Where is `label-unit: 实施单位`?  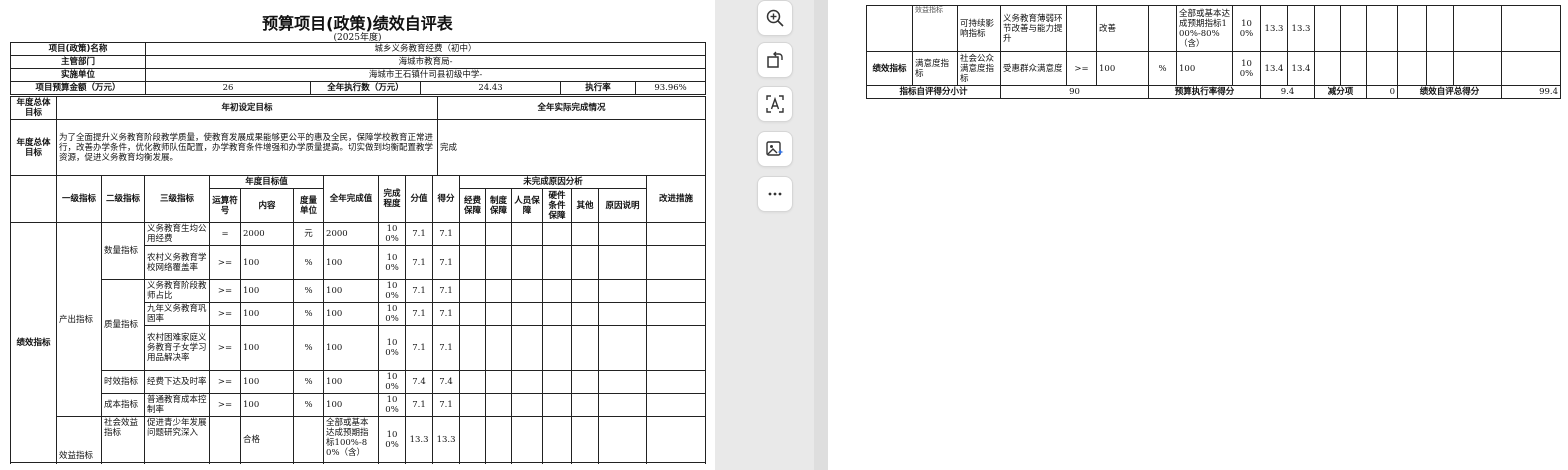
label-unit: 实施单位 is located at coordinates (78, 75).